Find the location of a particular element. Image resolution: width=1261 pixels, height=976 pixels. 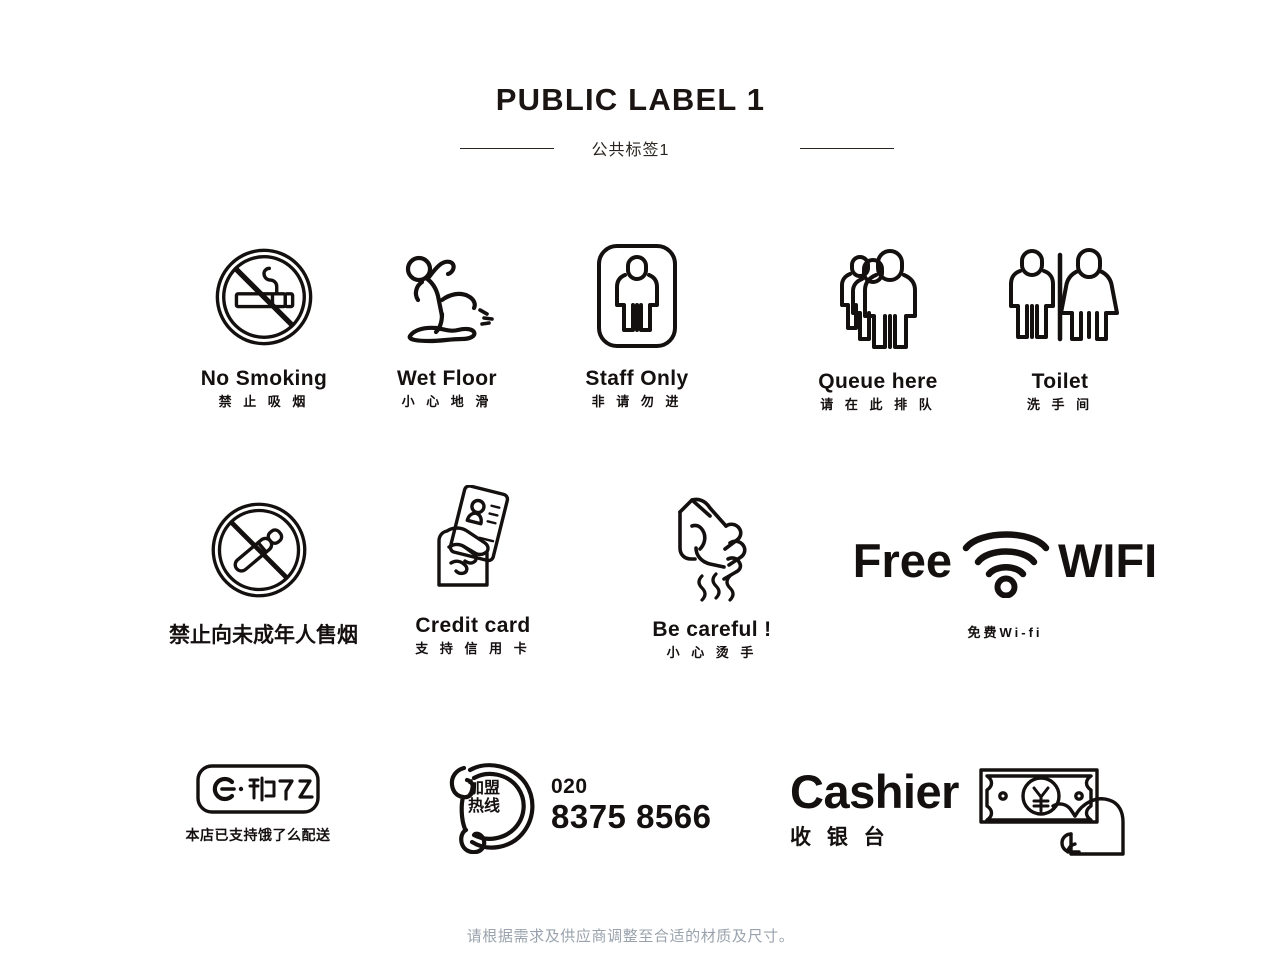

label-card-free-wifi: Free WIFI 免费Wi-fi is located at coordinates (1005, 580).